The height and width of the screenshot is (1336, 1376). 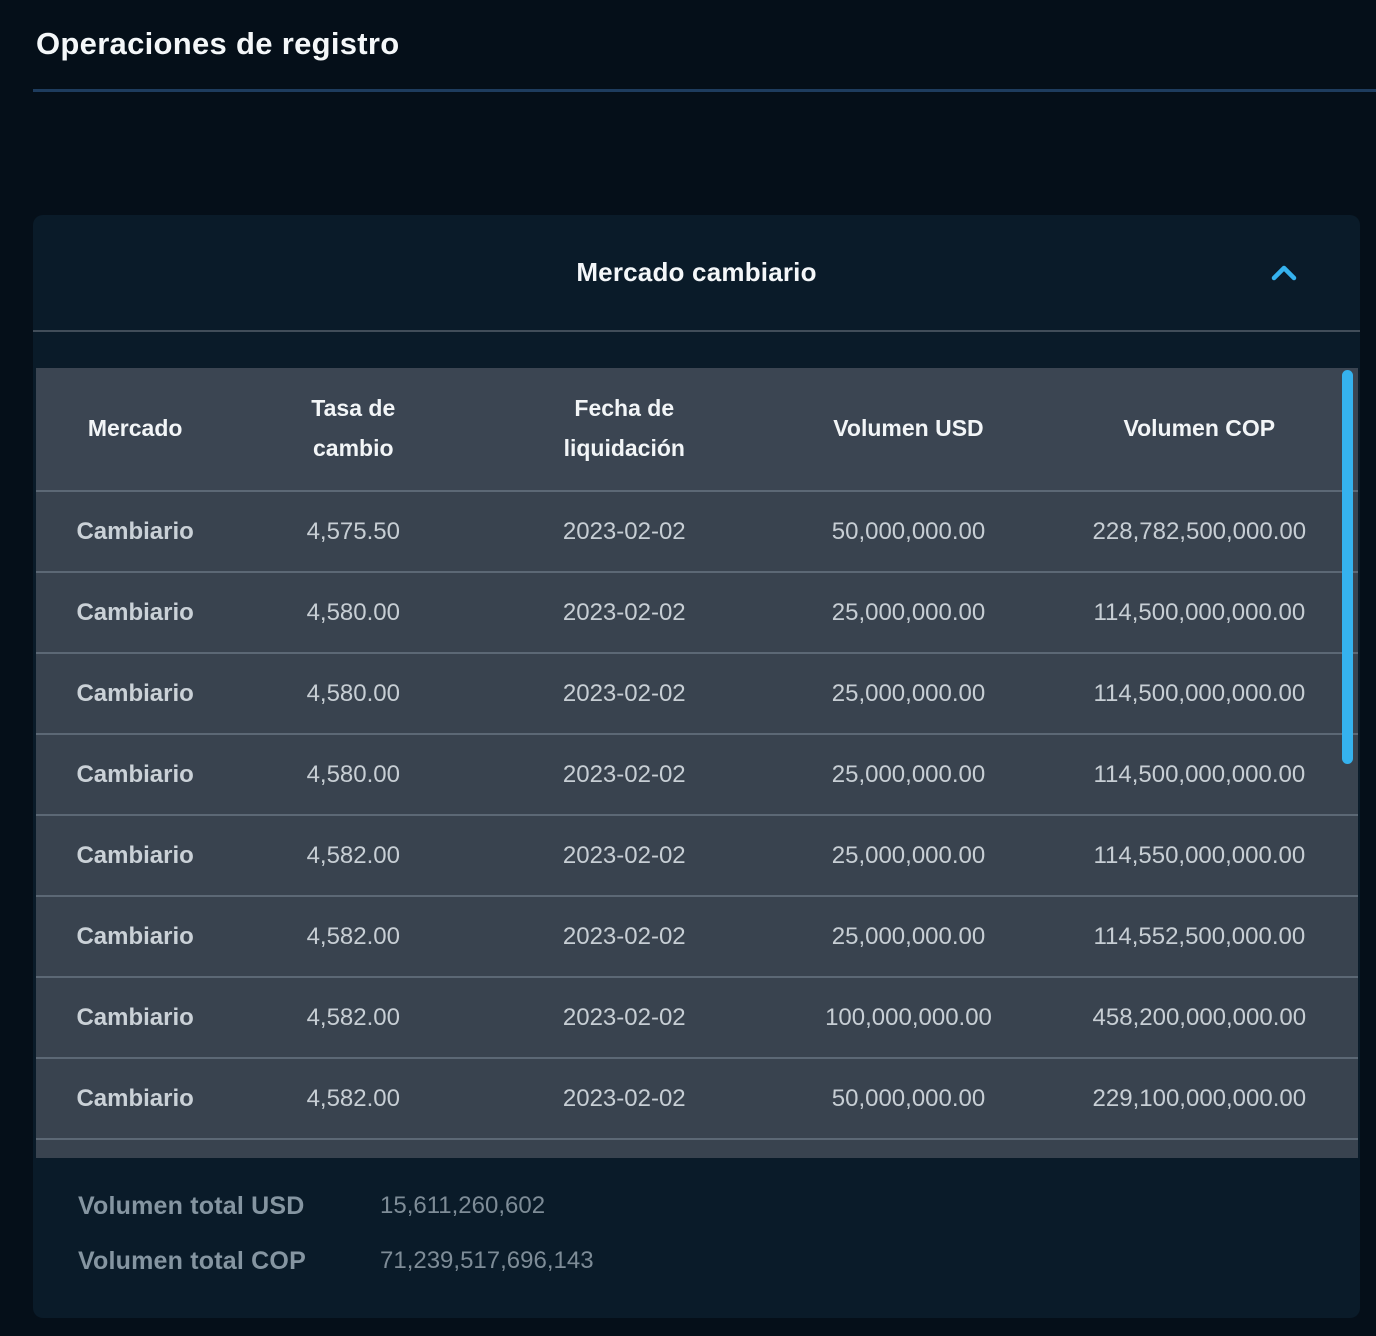 I want to click on total-cop-label: Volumen total COP, so click(x=192, y=1260).